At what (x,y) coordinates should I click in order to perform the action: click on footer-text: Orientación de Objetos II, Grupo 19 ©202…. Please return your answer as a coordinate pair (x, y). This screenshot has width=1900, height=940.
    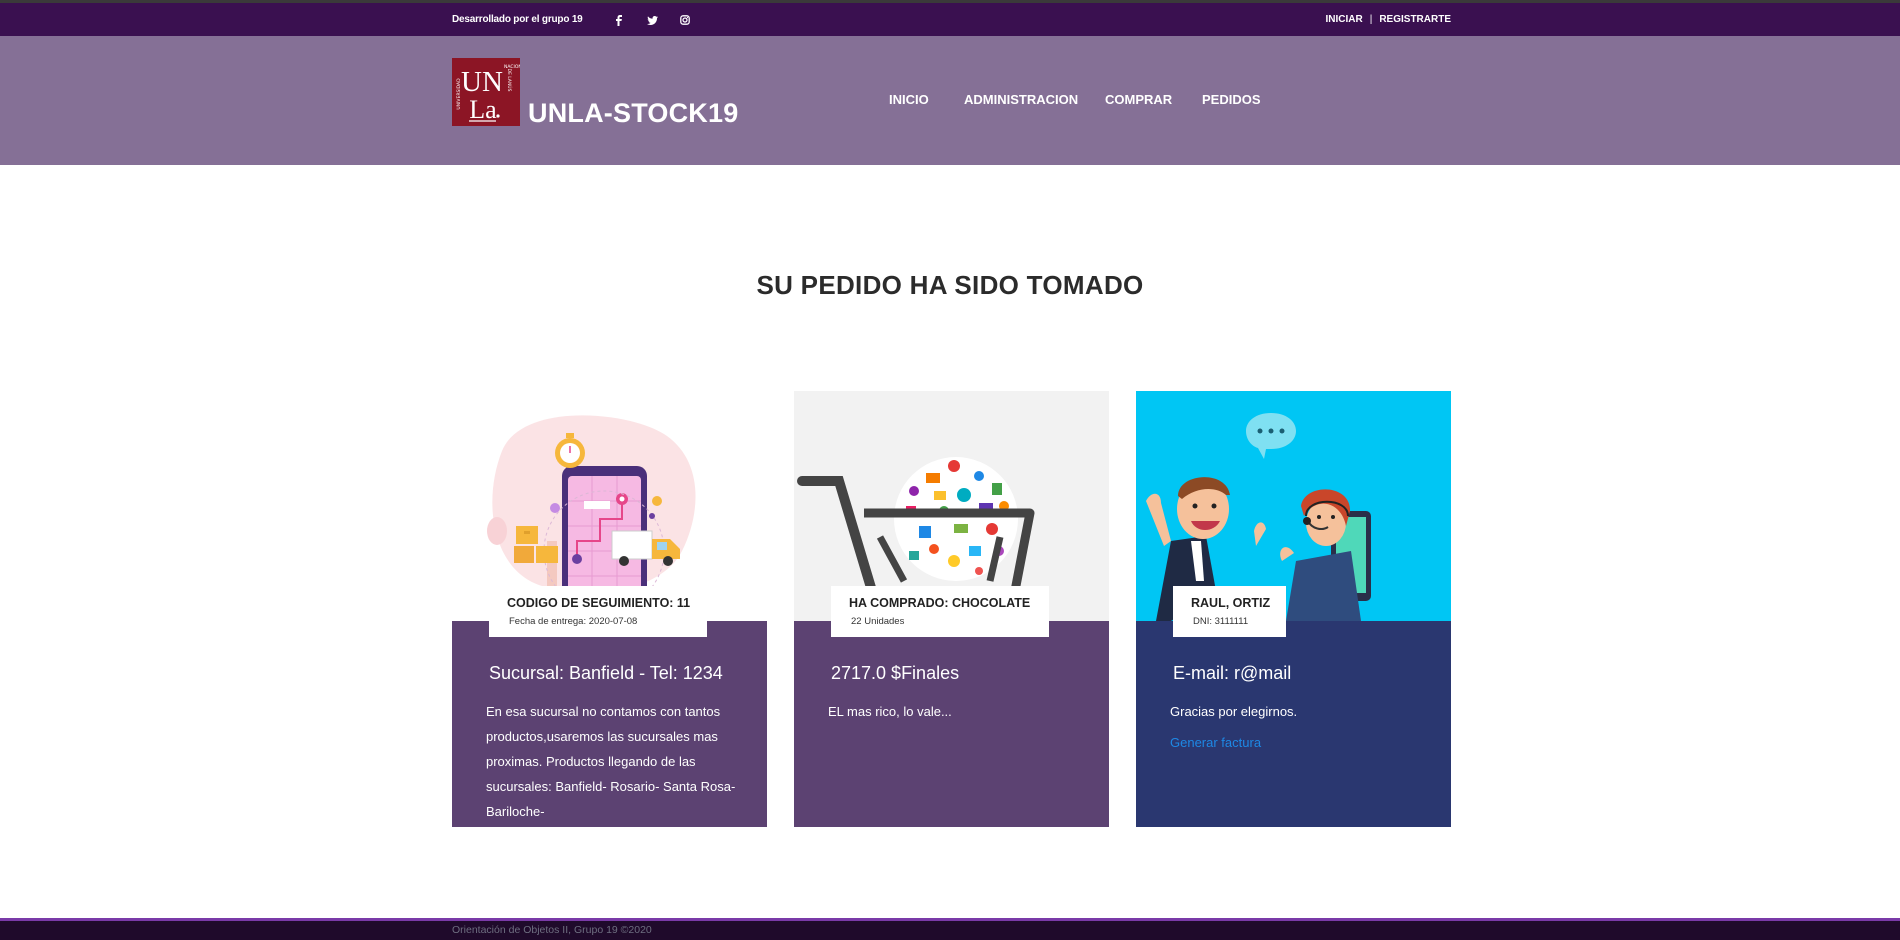
    Looking at the image, I should click on (552, 930).